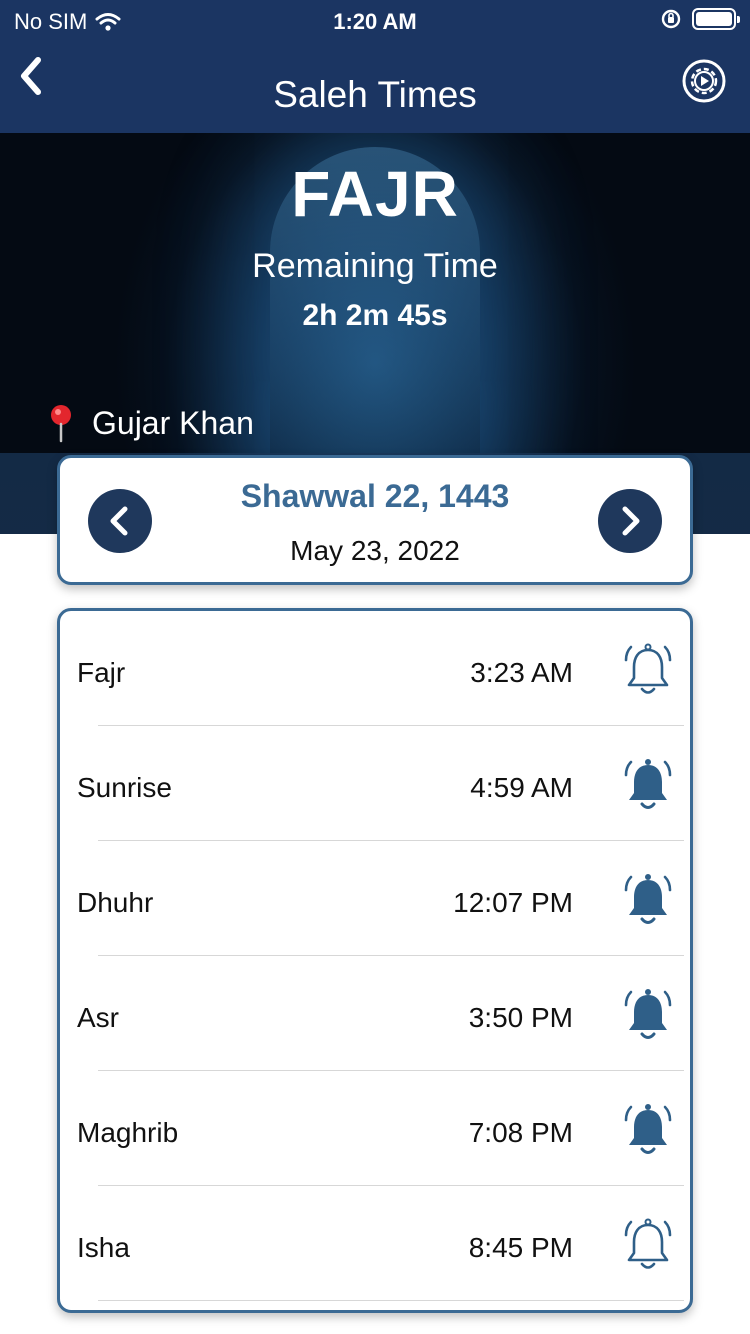  Describe the element at coordinates (375, 550) in the screenshot. I see `gregorian-date: May 23, 2022` at that location.